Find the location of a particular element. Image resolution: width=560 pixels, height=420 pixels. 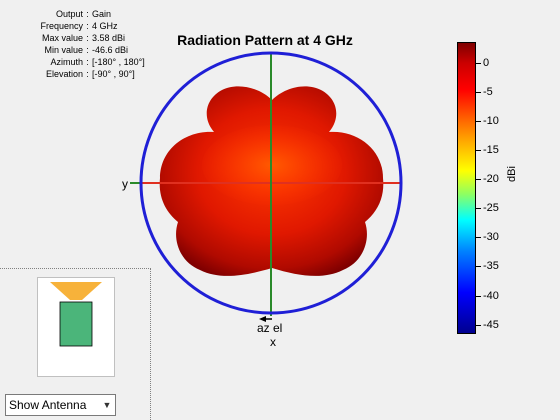

colorbar-tick-label: -40 is located at coordinates (491, 295).